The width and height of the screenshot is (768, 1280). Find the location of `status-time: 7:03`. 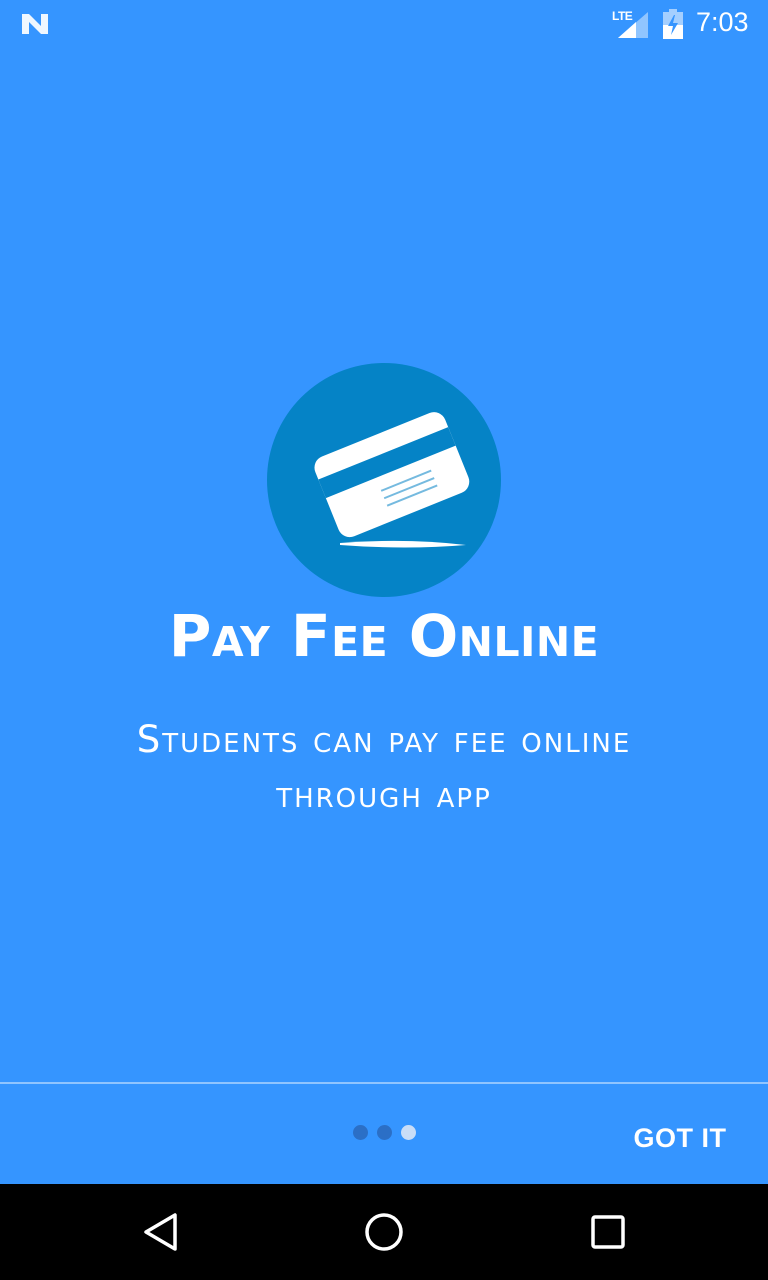

status-time: 7:03 is located at coordinates (722, 22).